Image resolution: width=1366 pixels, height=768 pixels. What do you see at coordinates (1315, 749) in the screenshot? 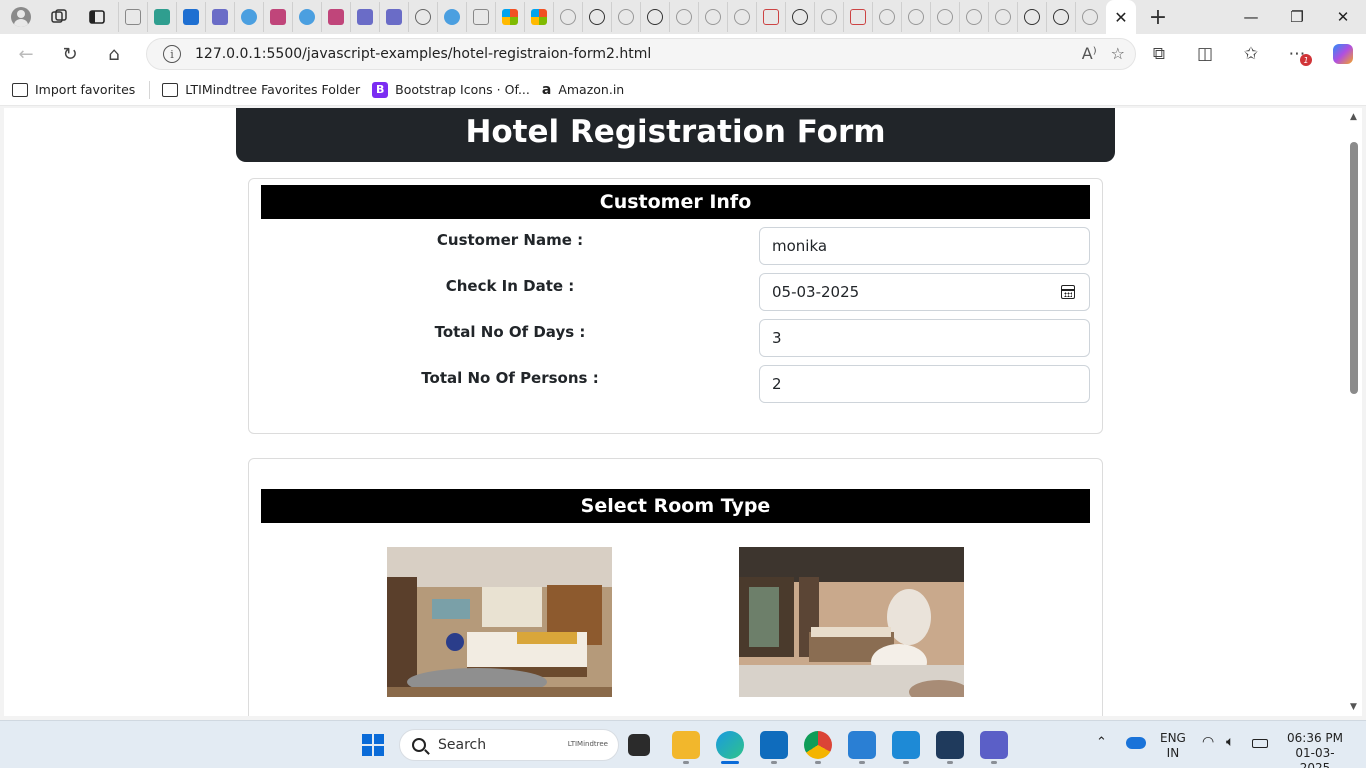
I see `clock: 06:36 PM 01-03-2025` at bounding box center [1315, 749].